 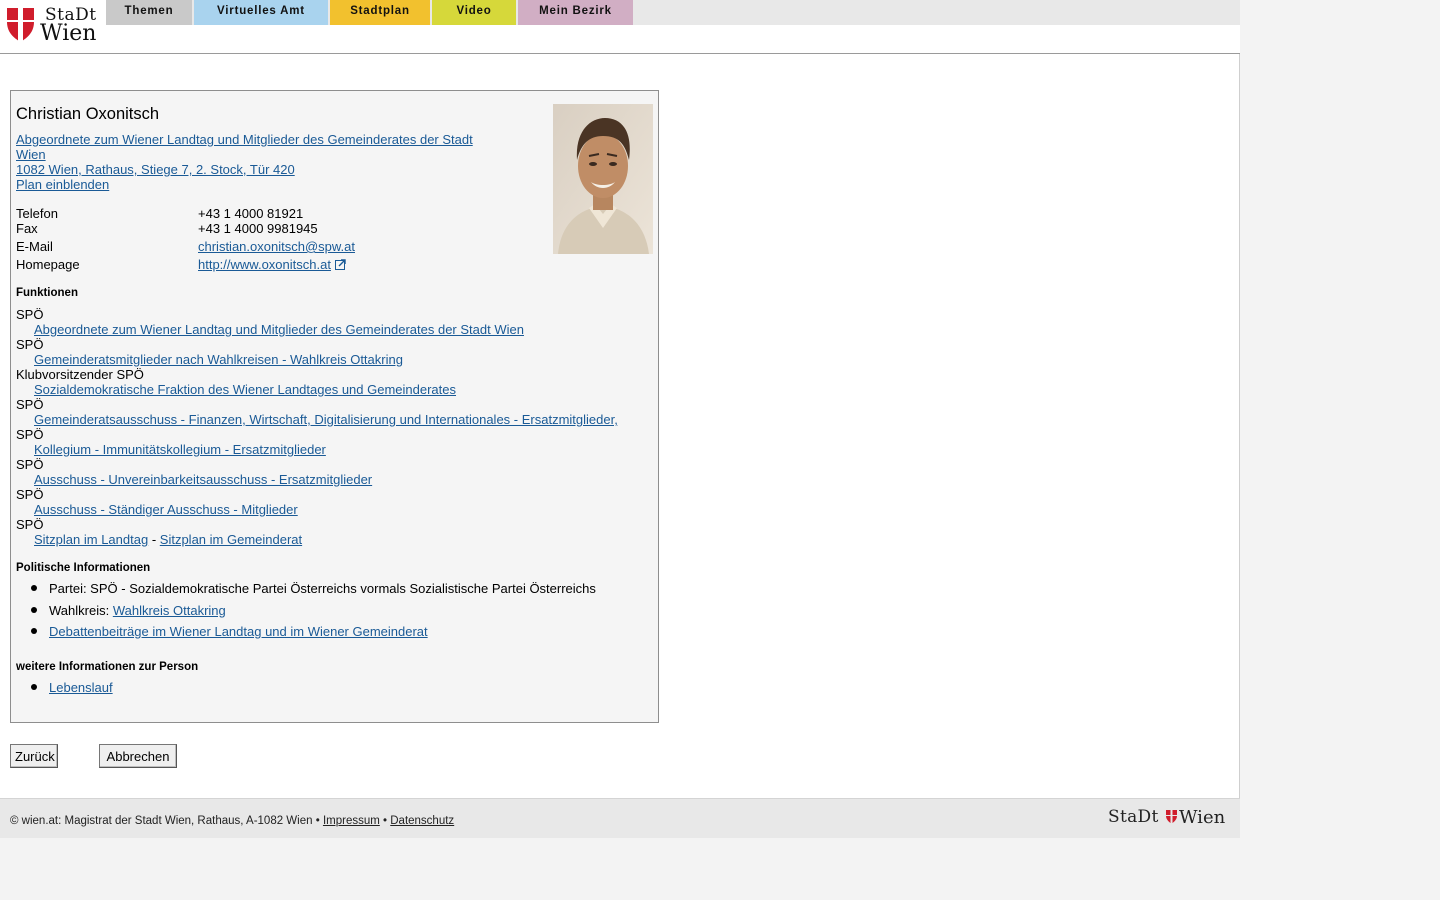 I want to click on impressum-link: Impressum, so click(x=351, y=821).